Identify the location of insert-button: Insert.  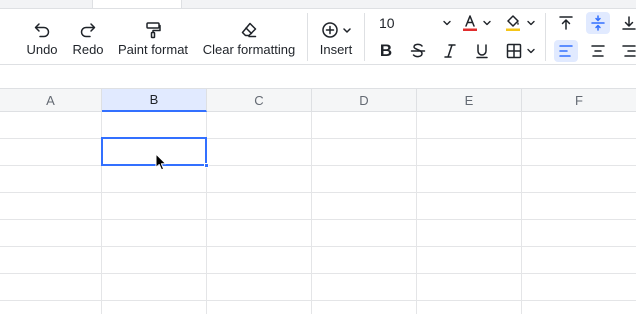
(336, 37).